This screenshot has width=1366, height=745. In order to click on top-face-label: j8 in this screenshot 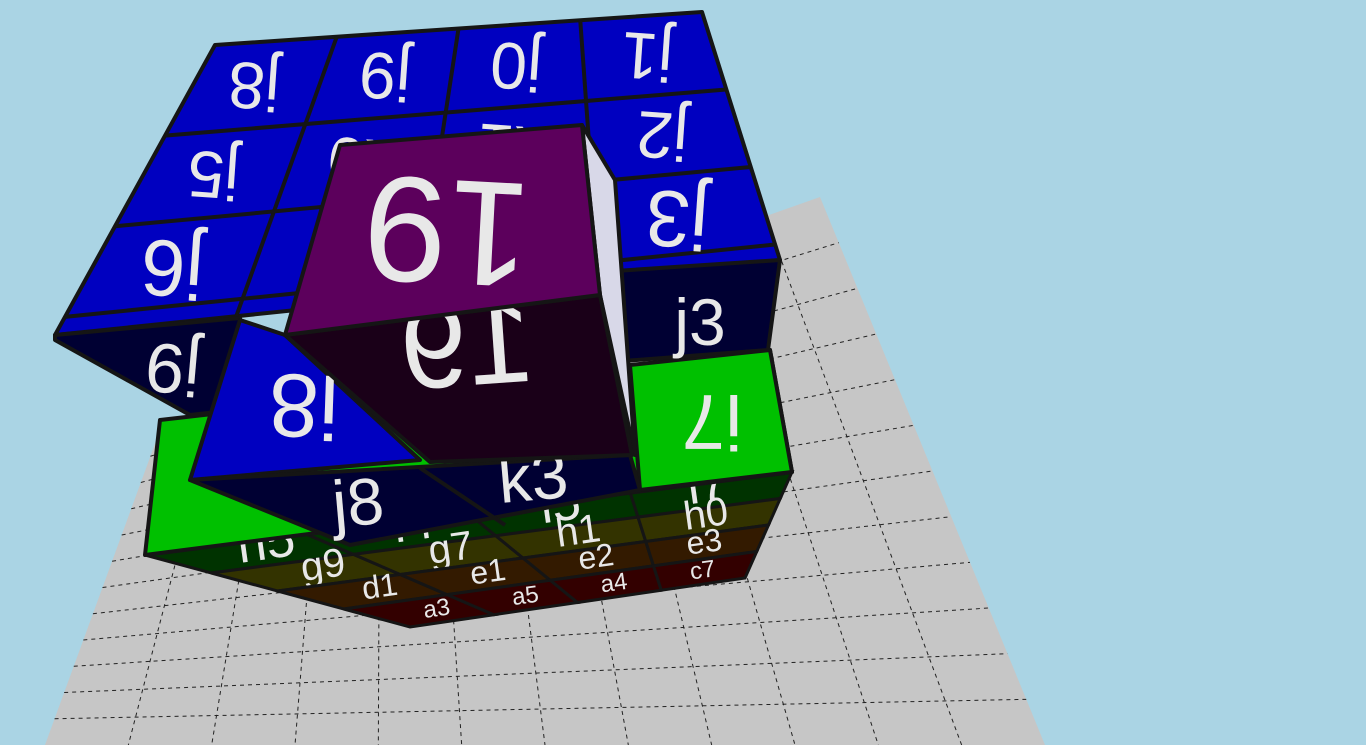, I will do `click(255, 87)`.